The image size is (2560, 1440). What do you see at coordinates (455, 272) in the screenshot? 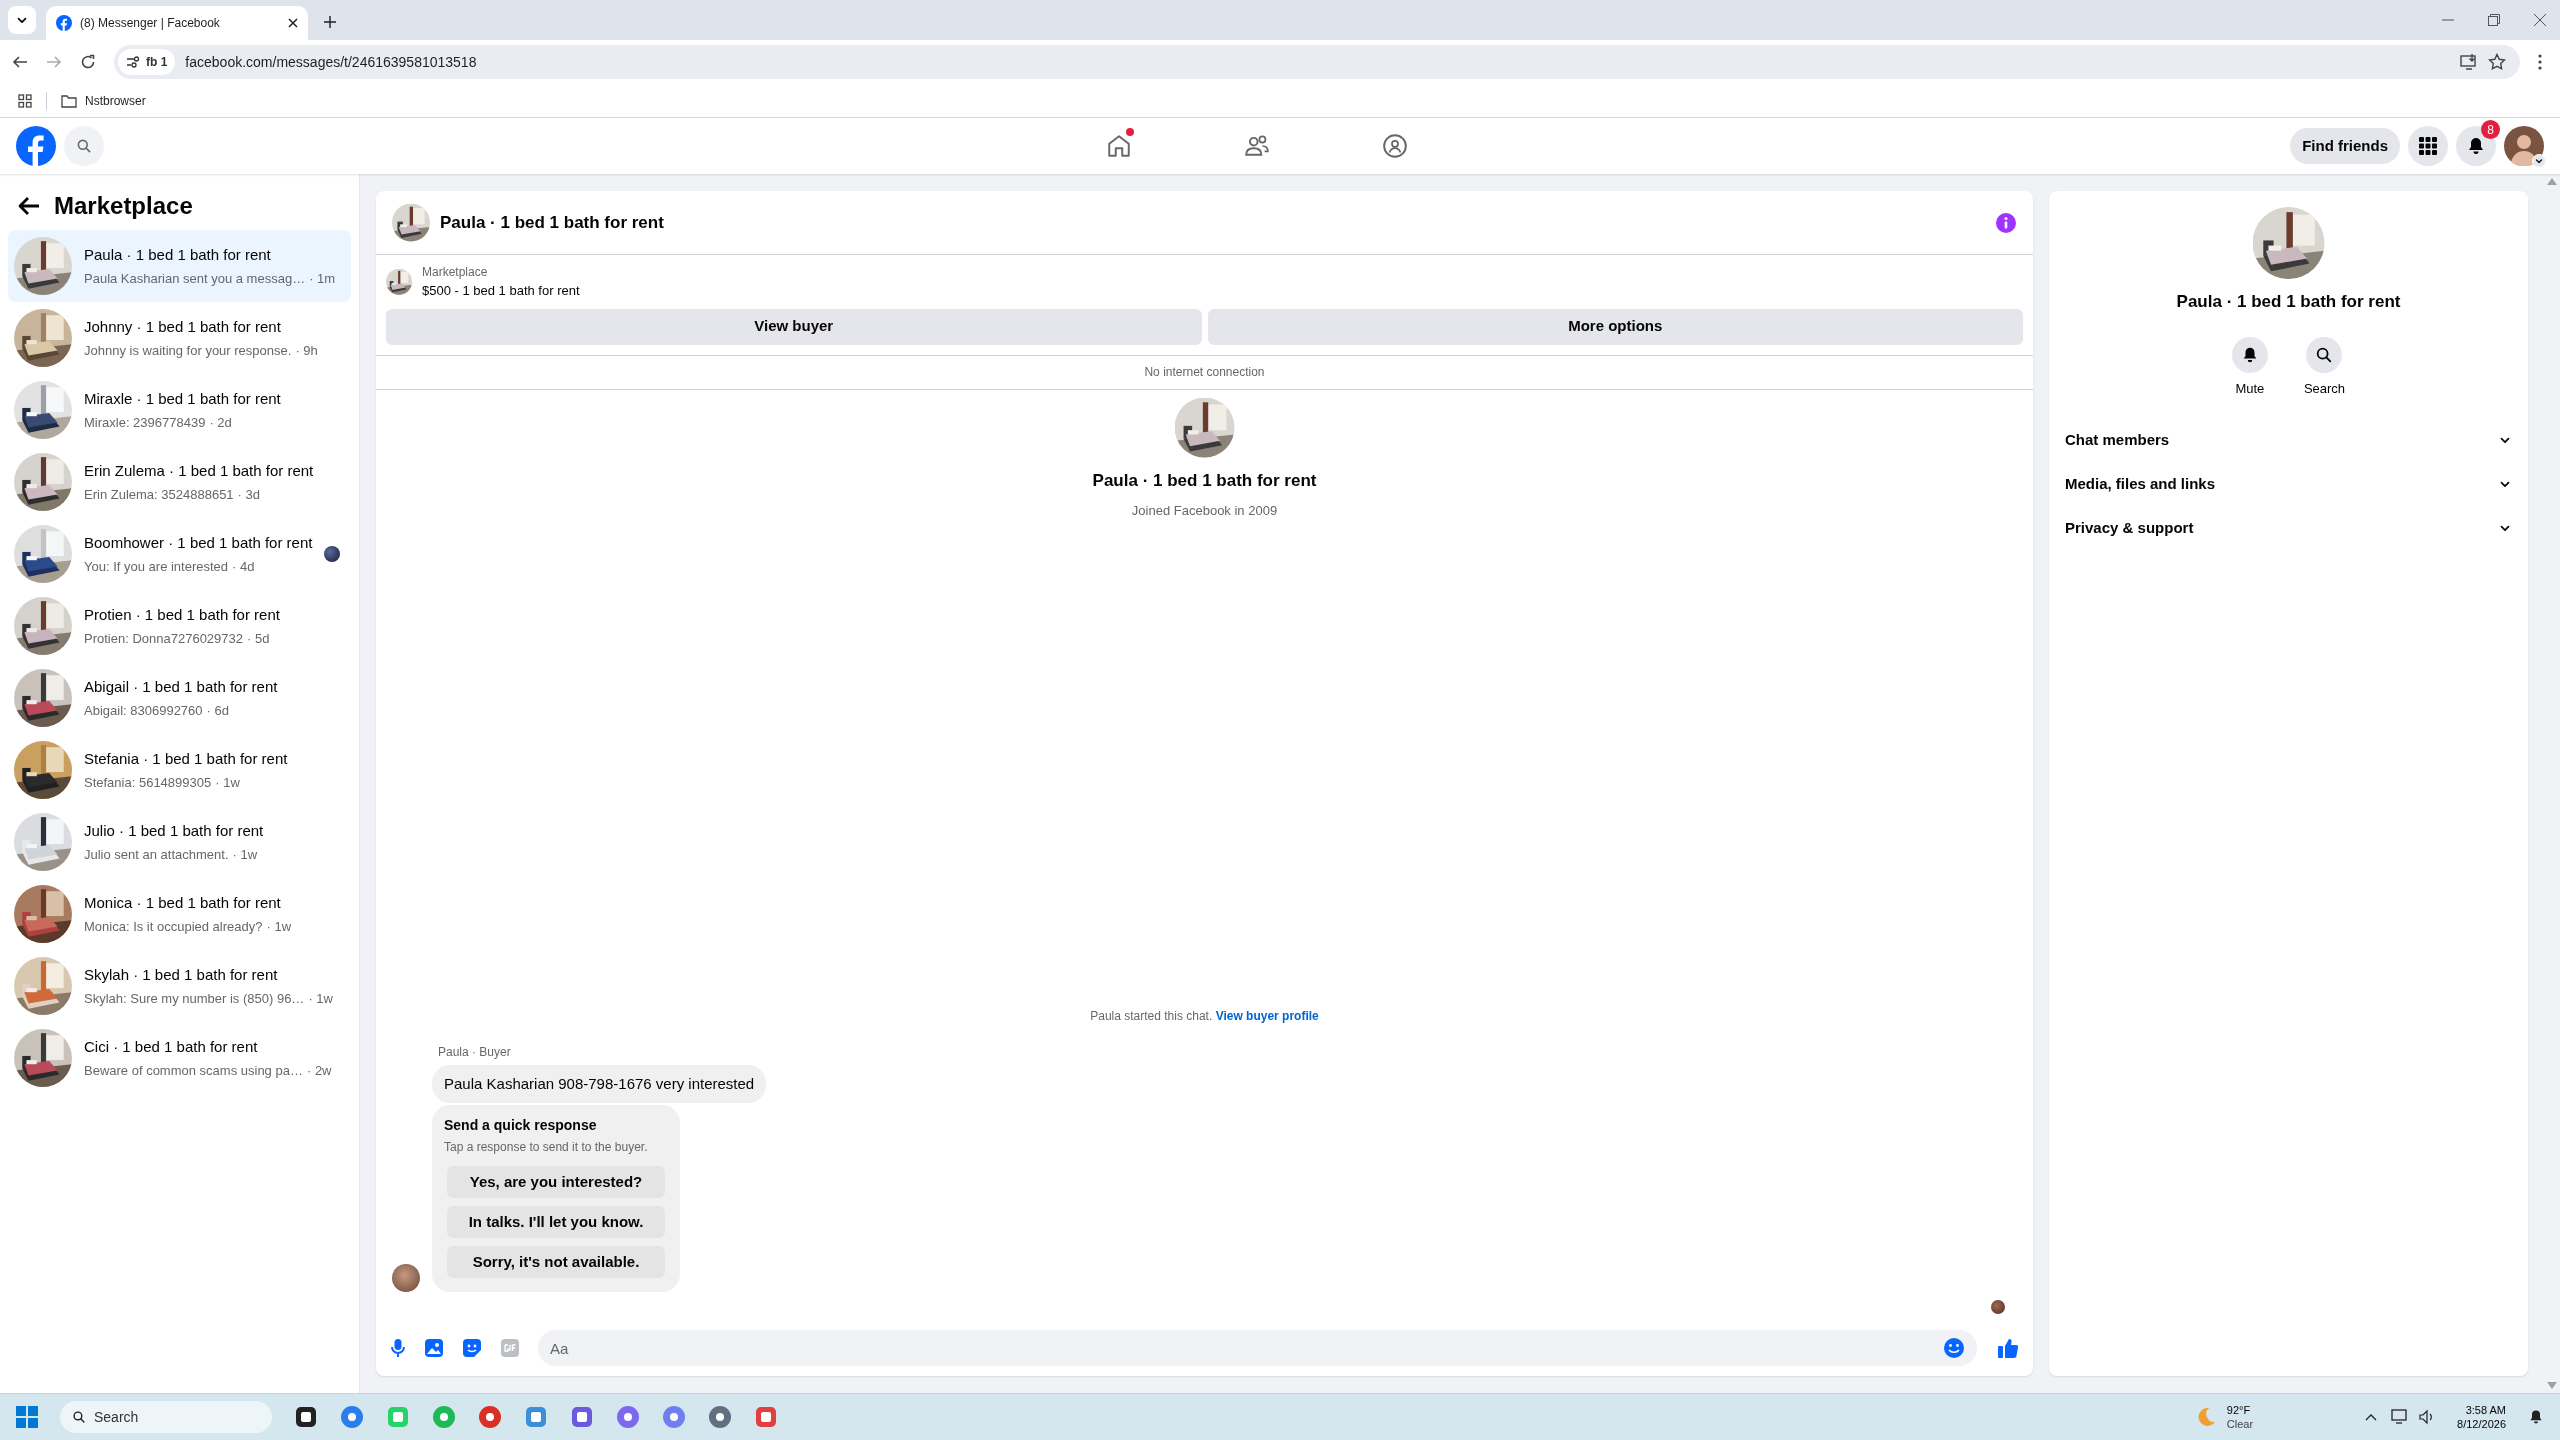
I see `listing-label: Marketplace` at bounding box center [455, 272].